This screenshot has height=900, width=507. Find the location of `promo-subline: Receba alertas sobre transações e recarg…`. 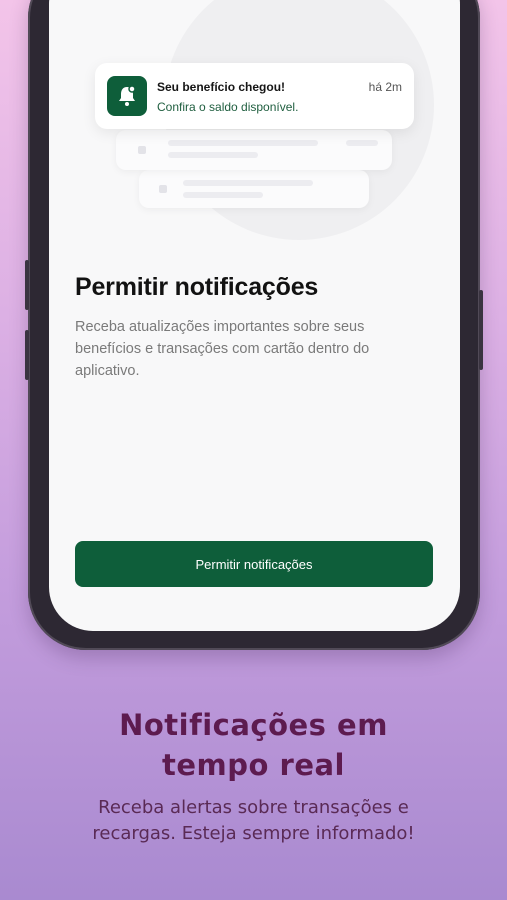

promo-subline: Receba alertas sobre transações e recarg… is located at coordinates (253, 821).